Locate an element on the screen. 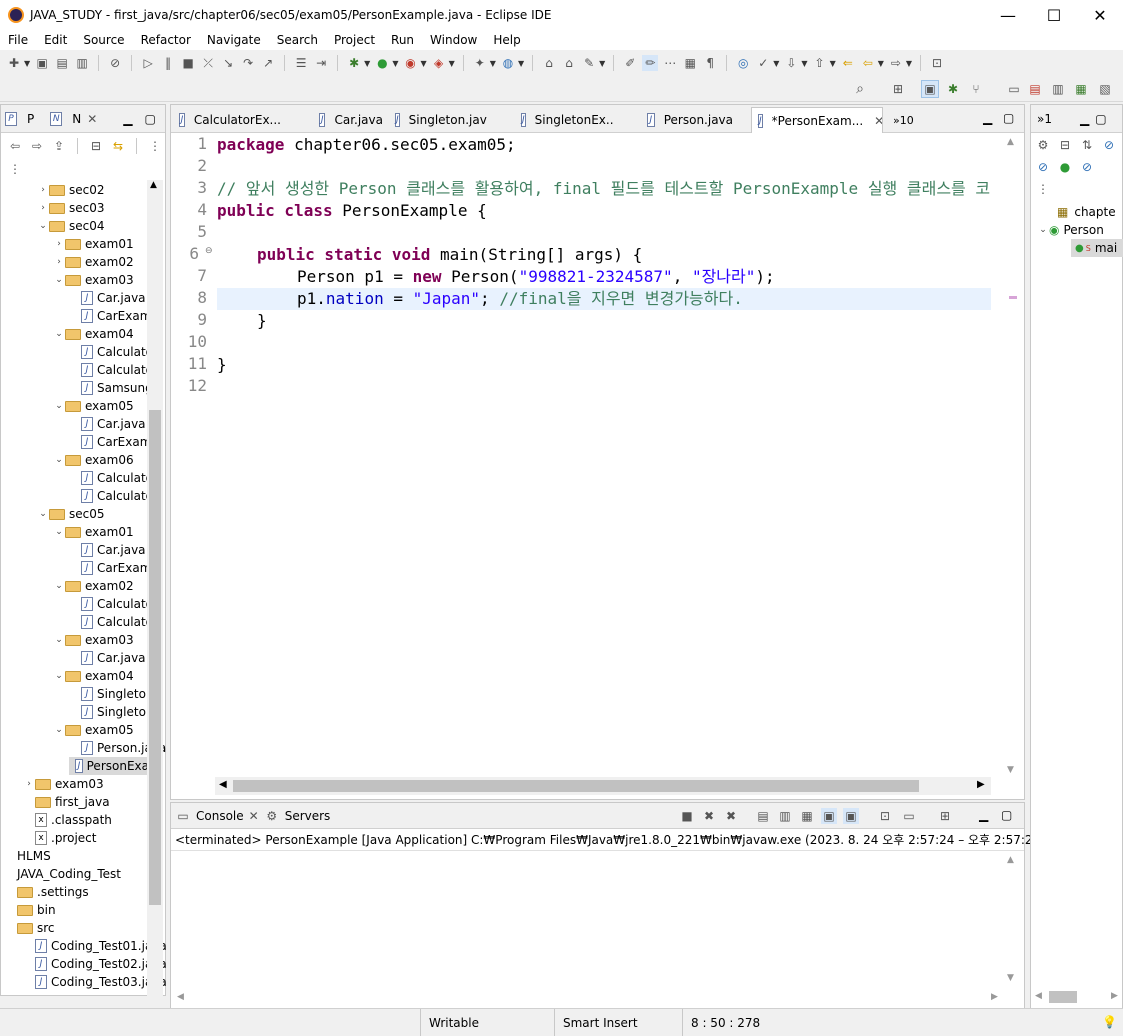 The image size is (1123, 1036). link-with-editor-icon: ⇆ is located at coordinates (118, 146).